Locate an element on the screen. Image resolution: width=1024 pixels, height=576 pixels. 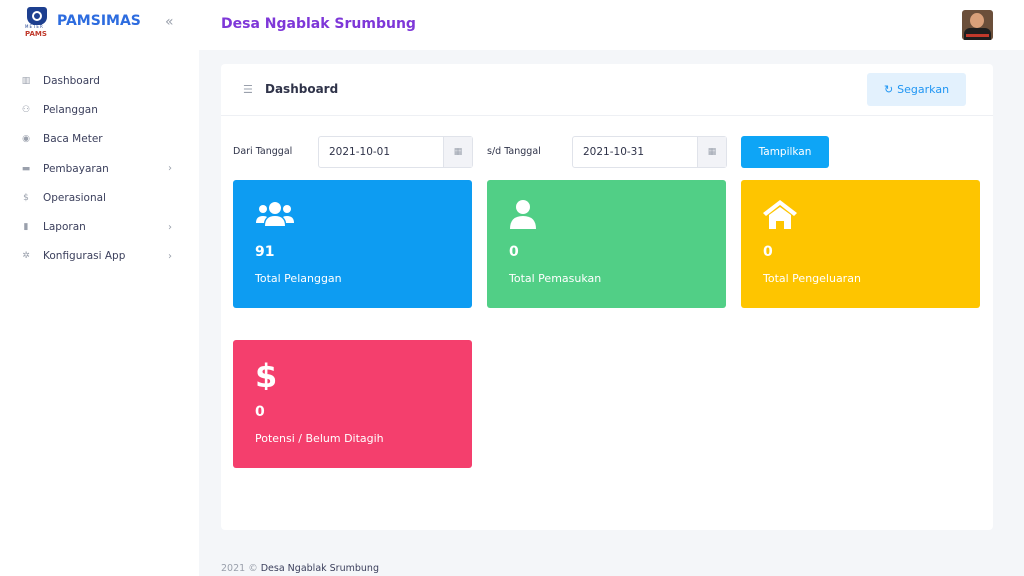
sidebar-item-operasional: $ Operasional is located at coordinates (99, 197).